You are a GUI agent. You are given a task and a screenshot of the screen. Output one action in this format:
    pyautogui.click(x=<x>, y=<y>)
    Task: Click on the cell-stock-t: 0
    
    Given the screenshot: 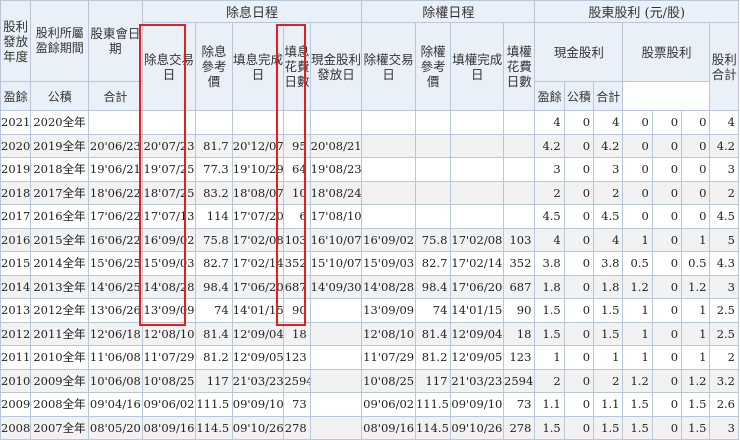 What is the action you would take?
    pyautogui.click(x=696, y=169)
    